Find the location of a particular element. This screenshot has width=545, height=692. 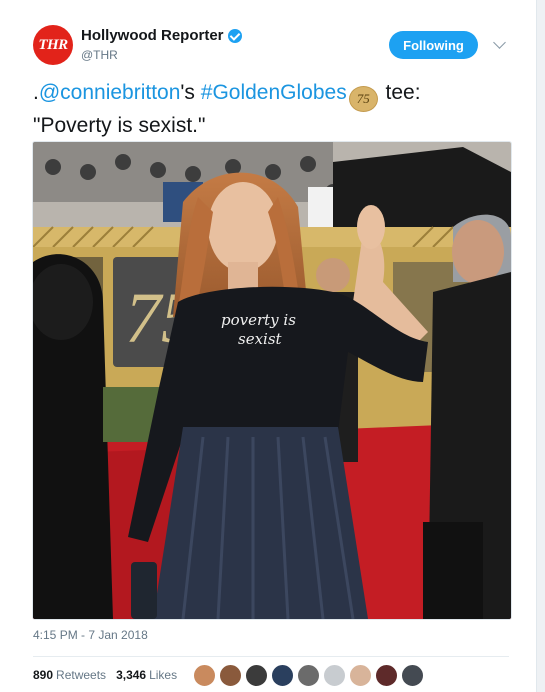

account-avatar: THR is located at coordinates (53, 45).